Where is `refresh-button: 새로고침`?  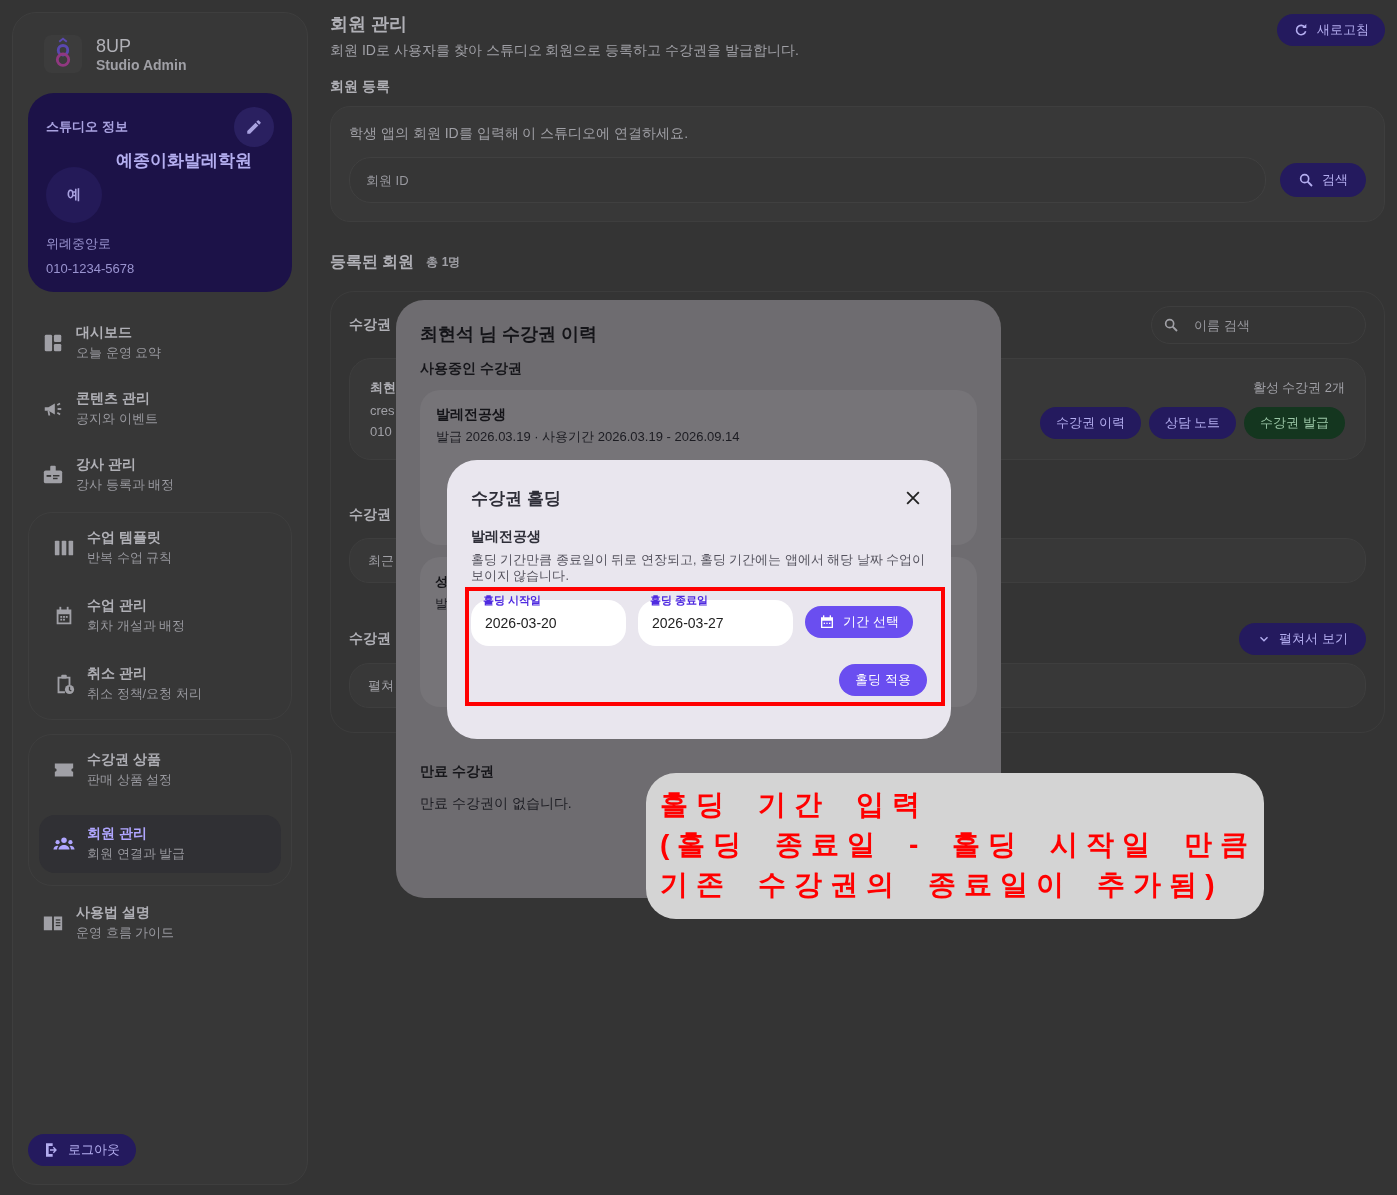 refresh-button: 새로고침 is located at coordinates (1331, 30).